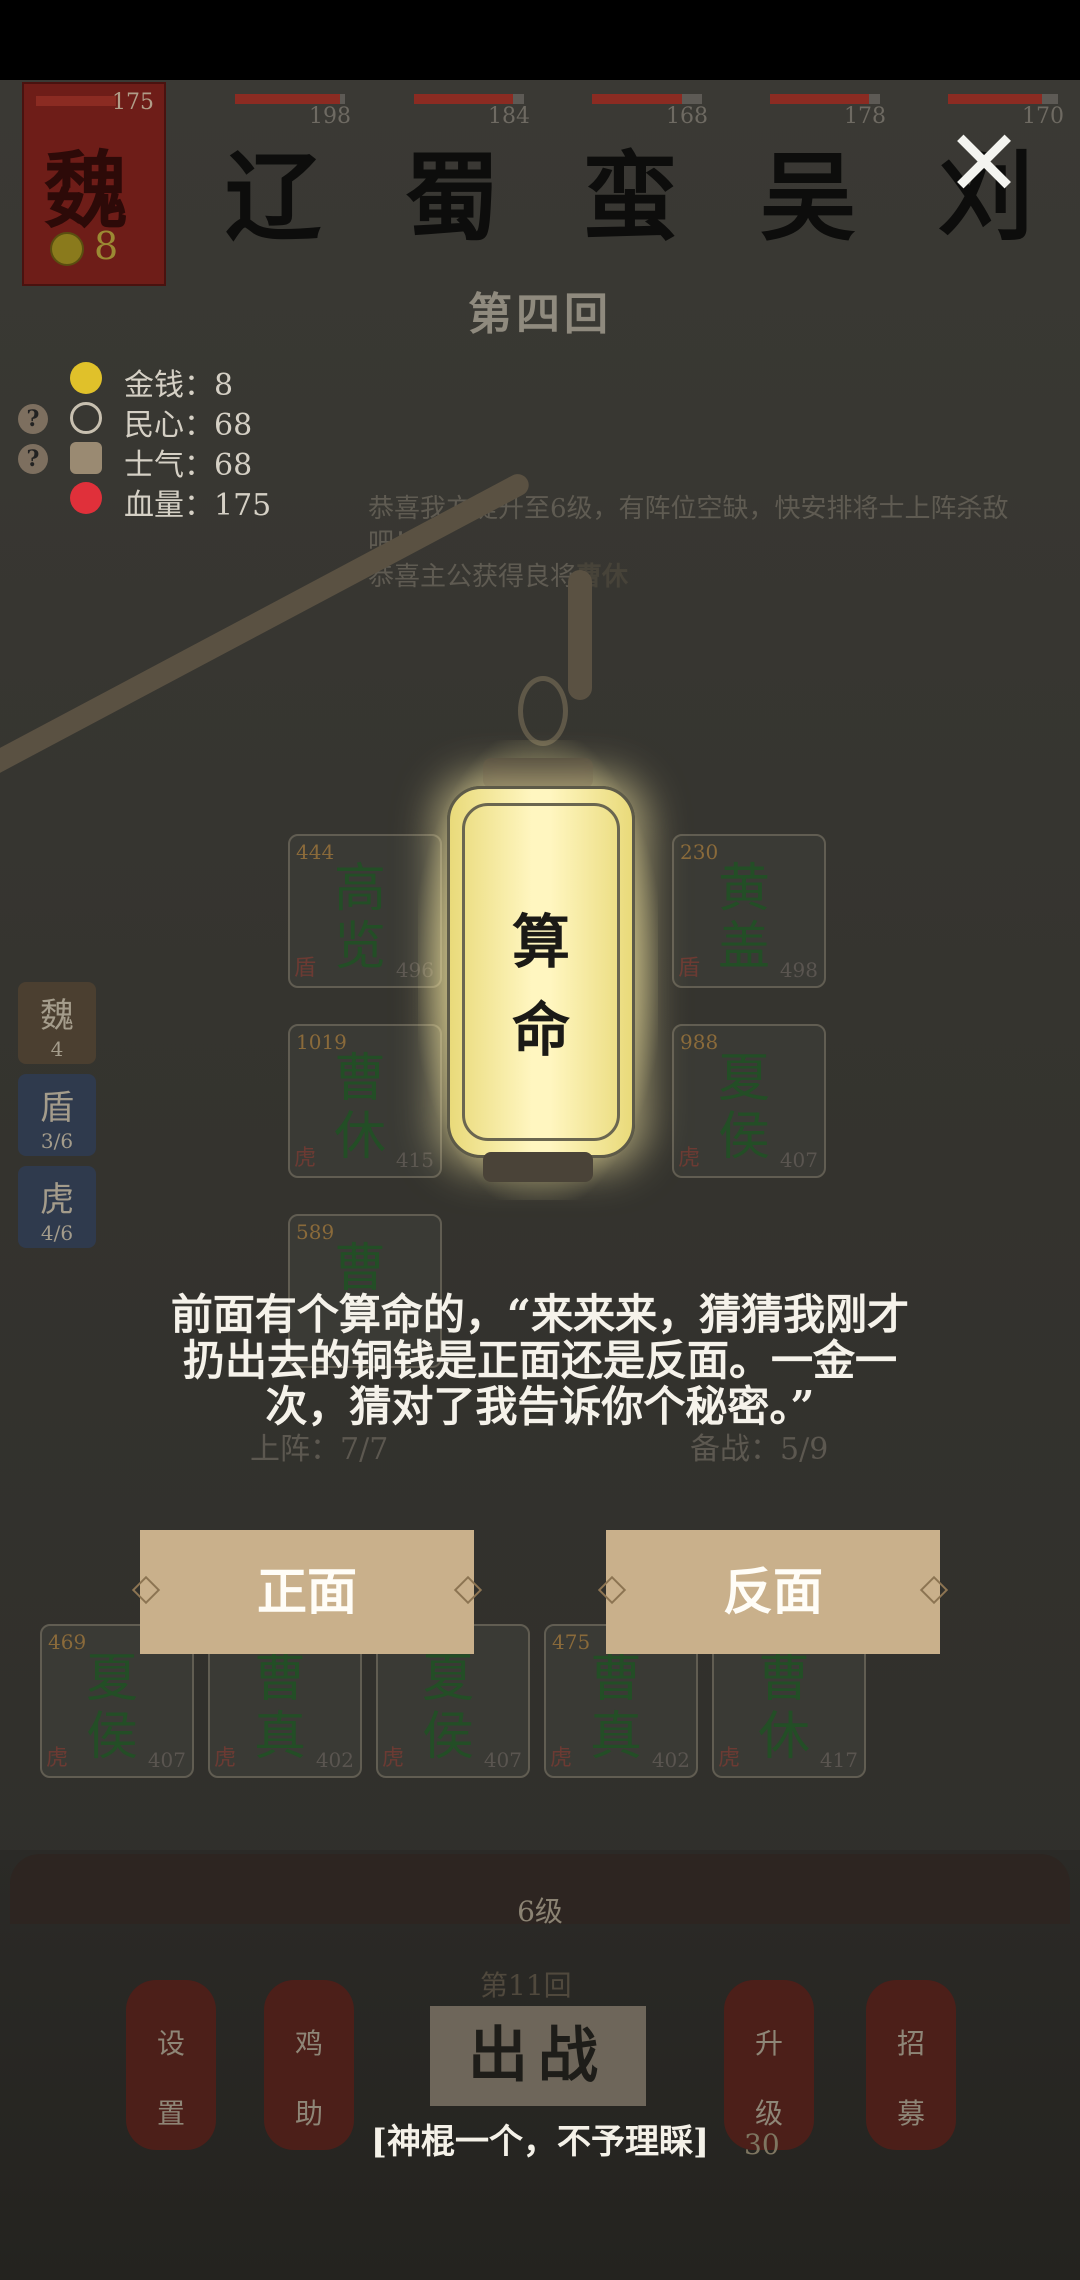 Image resolution: width=1080 pixels, height=2280 pixels. What do you see at coordinates (540, 1030) in the screenshot?
I see `lantern-text: 命` at bounding box center [540, 1030].